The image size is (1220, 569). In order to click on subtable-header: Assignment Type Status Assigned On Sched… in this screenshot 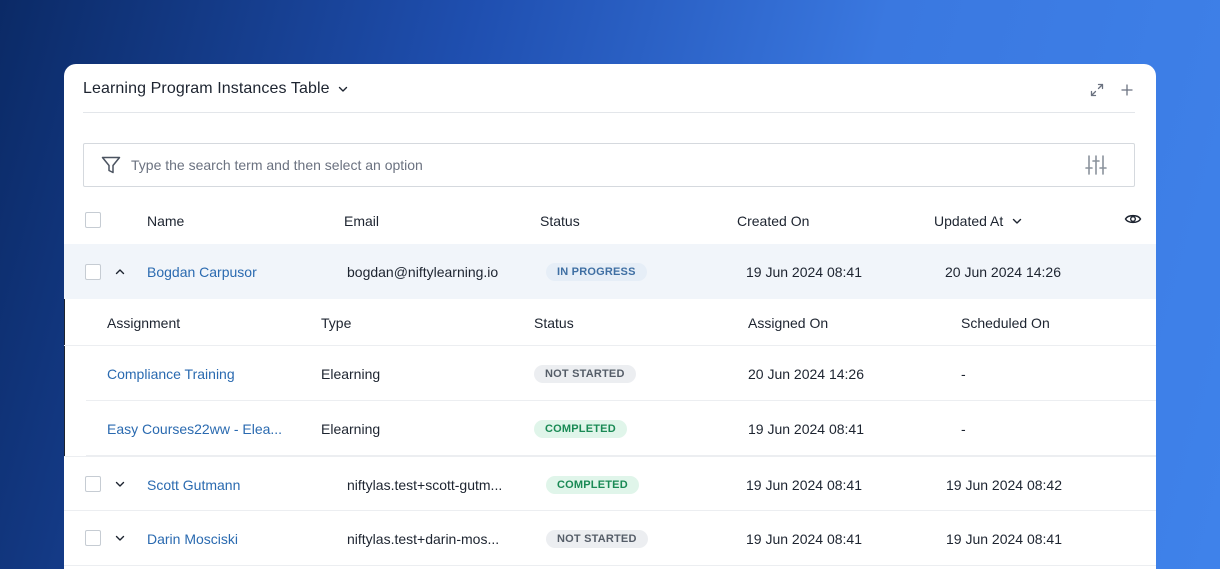, I will do `click(610, 322)`.